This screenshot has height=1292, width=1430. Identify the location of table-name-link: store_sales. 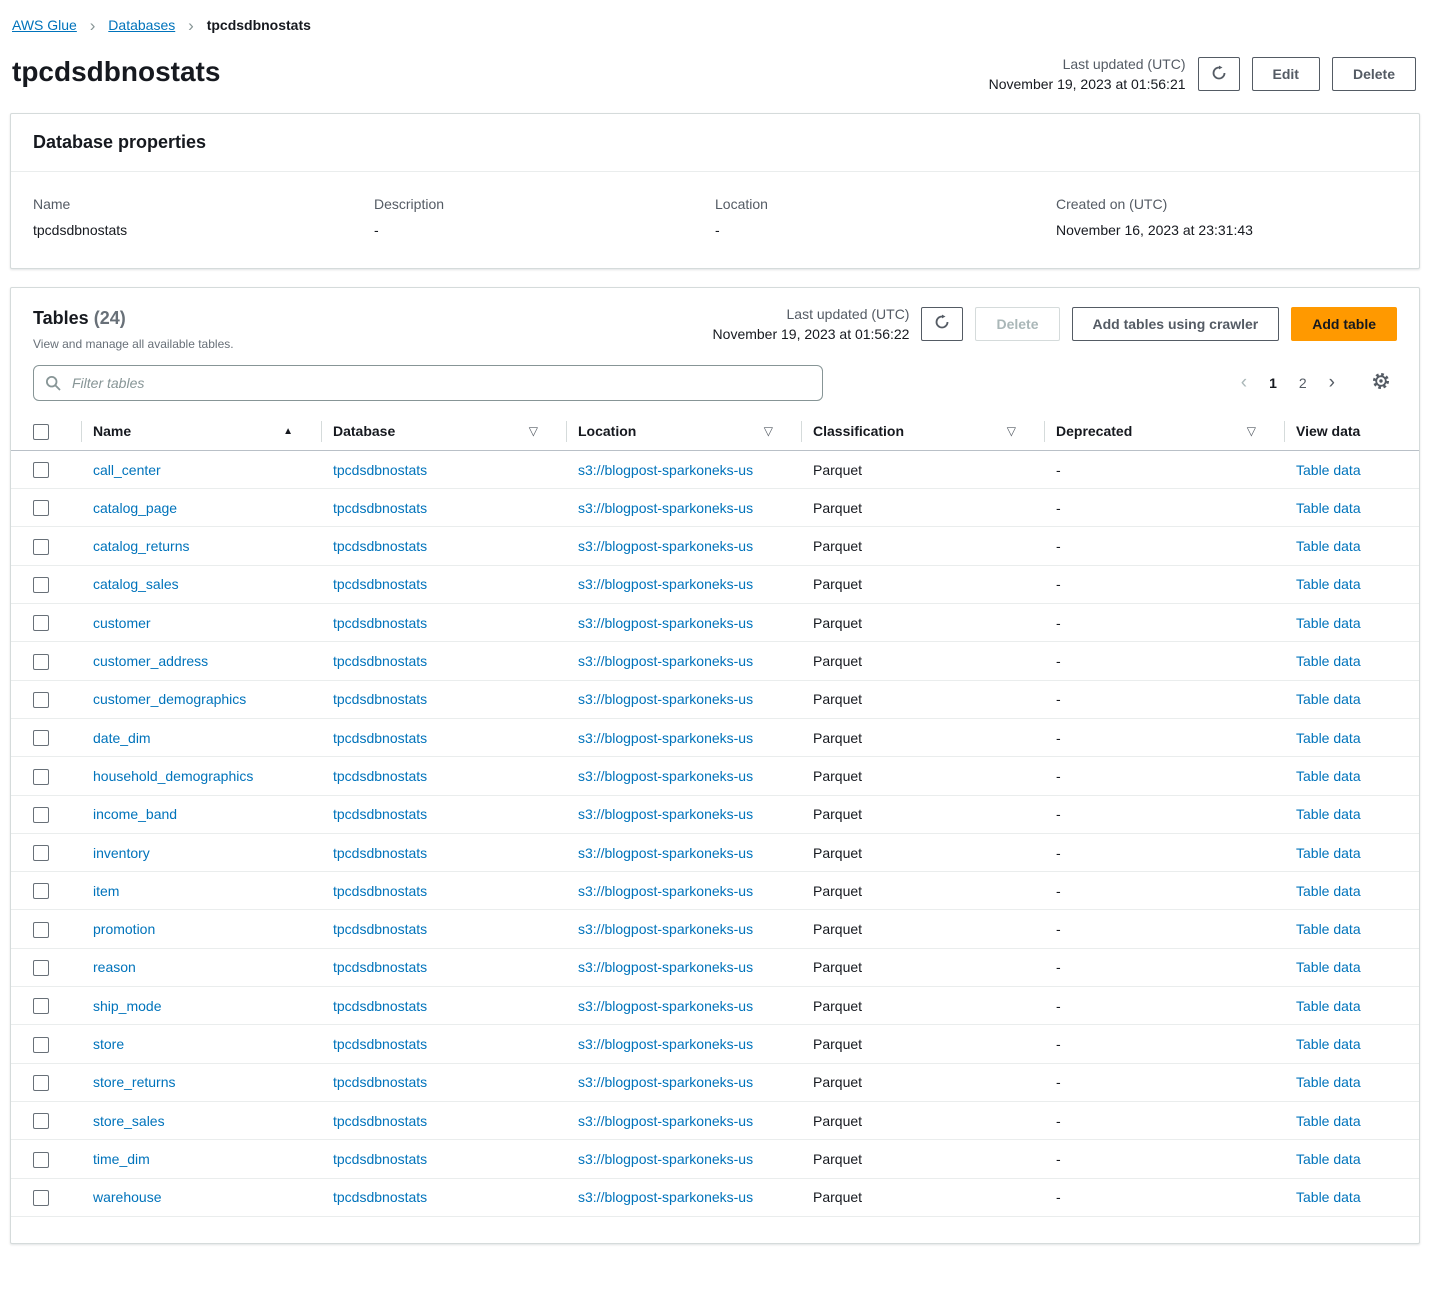
(129, 1121).